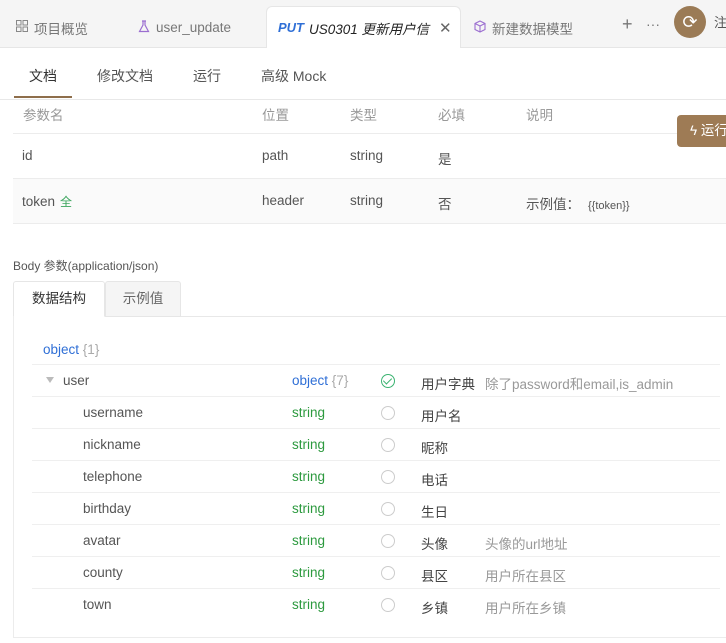  I want to click on tab-user-update: user_update, so click(184, 27).